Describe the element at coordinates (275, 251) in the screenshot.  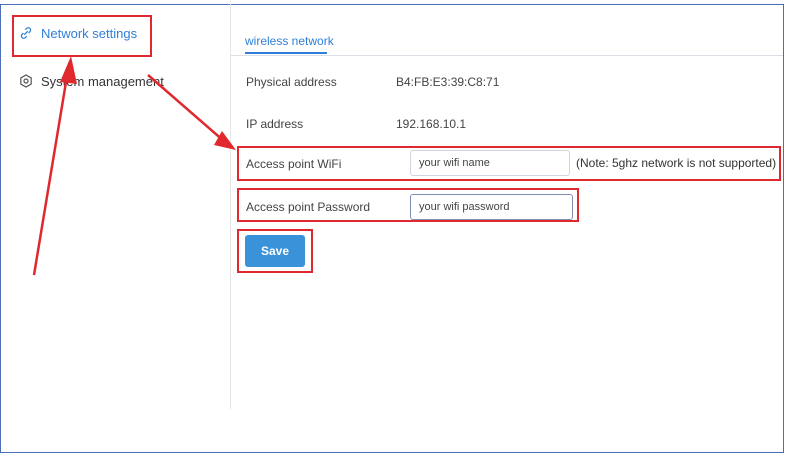
I see `save-button: Save` at that location.